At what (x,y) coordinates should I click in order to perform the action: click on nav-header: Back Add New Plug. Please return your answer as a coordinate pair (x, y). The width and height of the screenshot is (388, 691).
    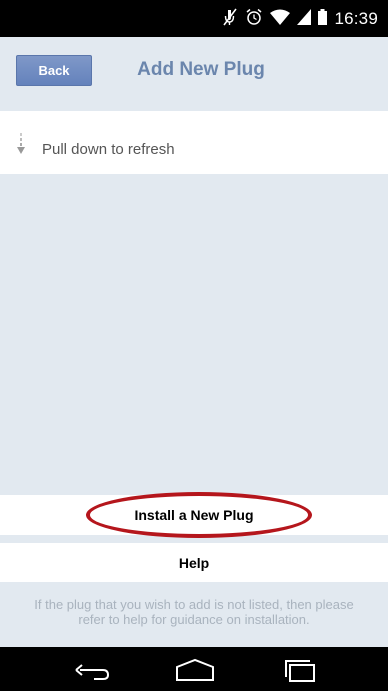
    Looking at the image, I should click on (194, 71).